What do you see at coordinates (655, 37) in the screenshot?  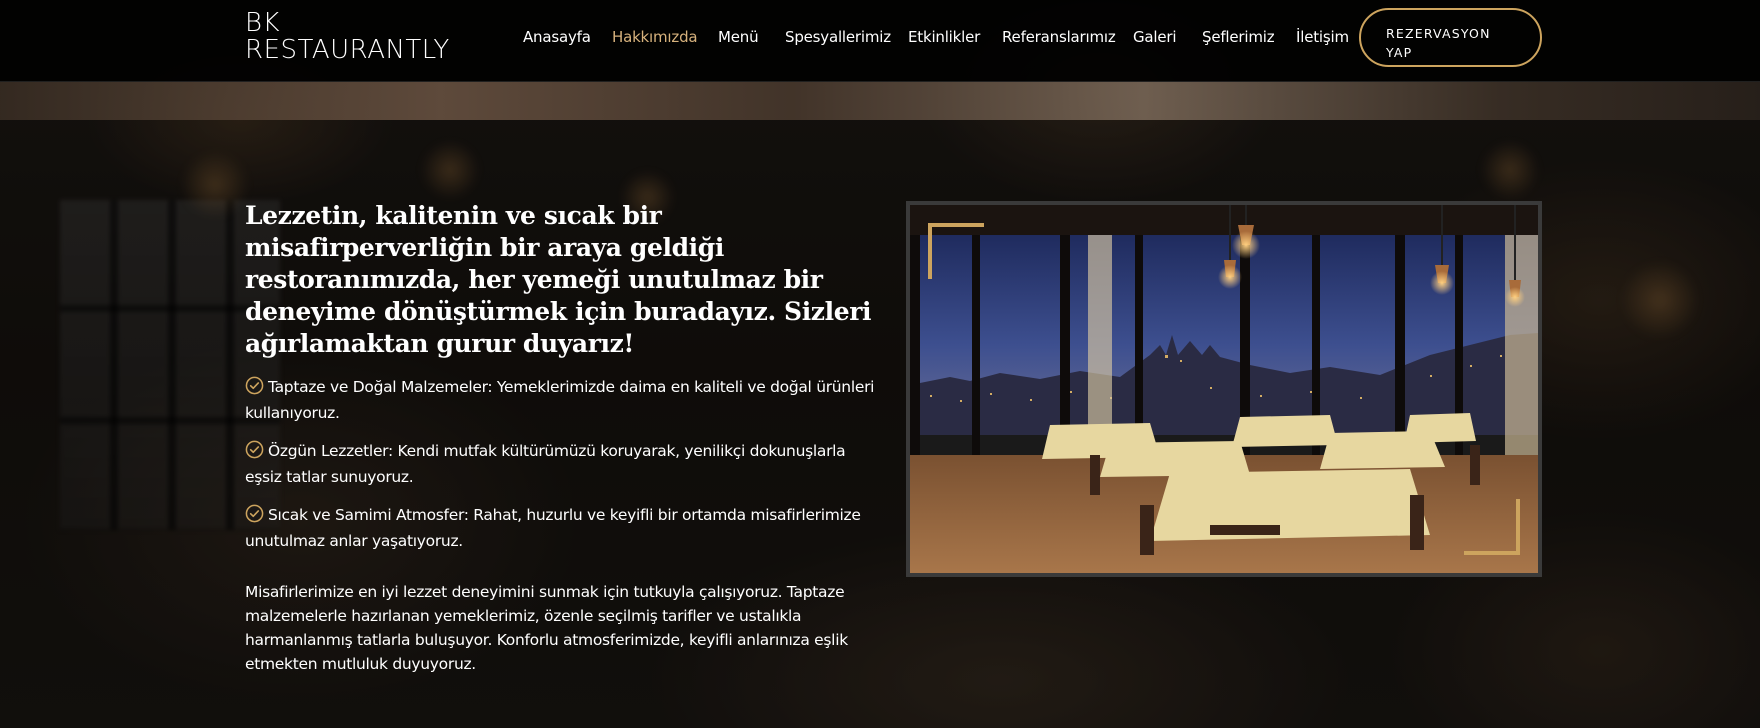 I see `nav-item-hakkimizda: Hakkımızda` at bounding box center [655, 37].